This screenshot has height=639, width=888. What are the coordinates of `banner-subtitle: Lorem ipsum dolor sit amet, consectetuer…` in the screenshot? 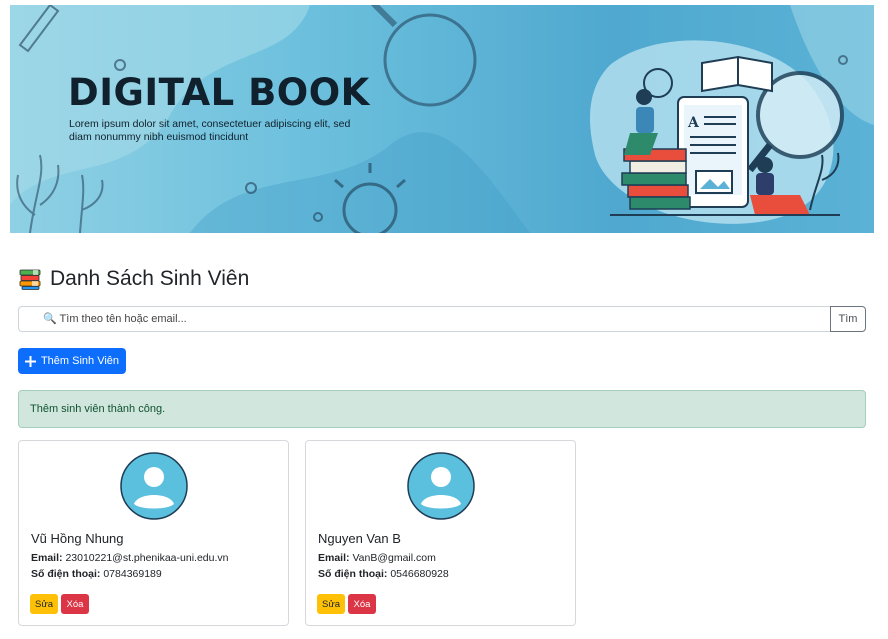 It's located at (210, 130).